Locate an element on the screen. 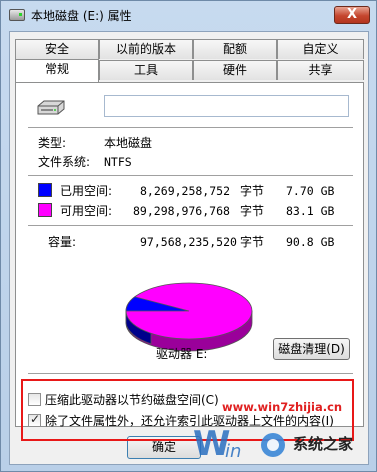 The image size is (377, 472). tab-hardware: 硬件 is located at coordinates (235, 70).